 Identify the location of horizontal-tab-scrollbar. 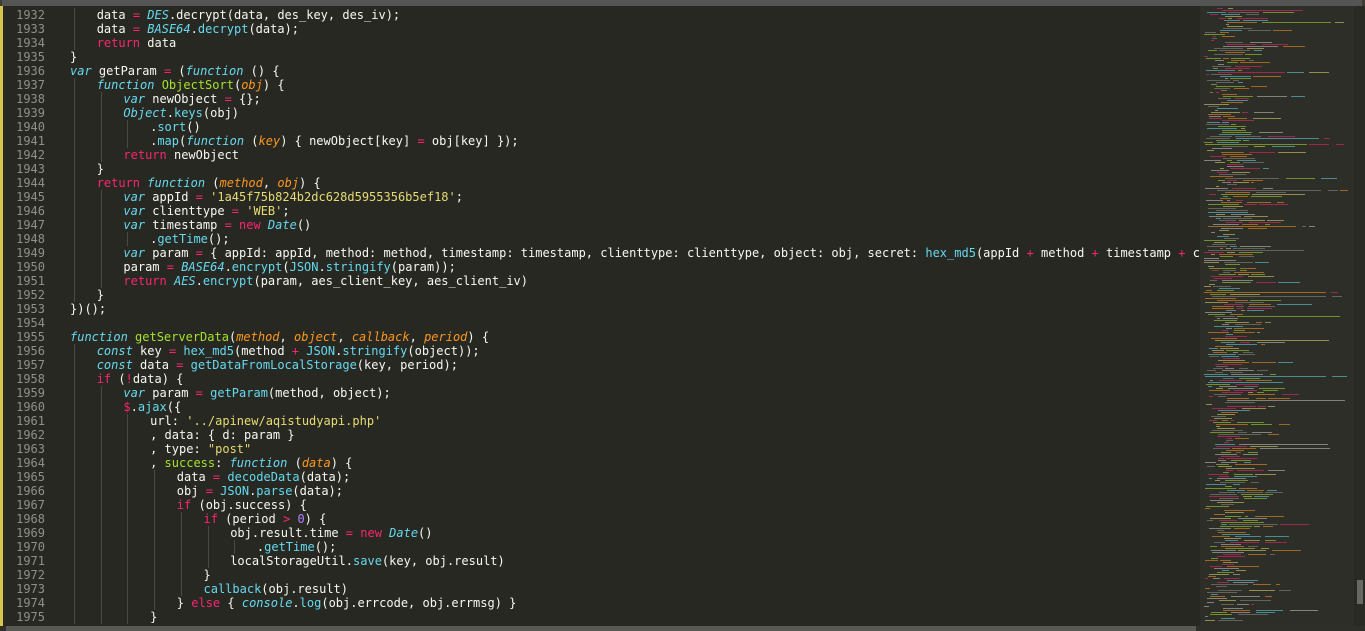
(682, 3).